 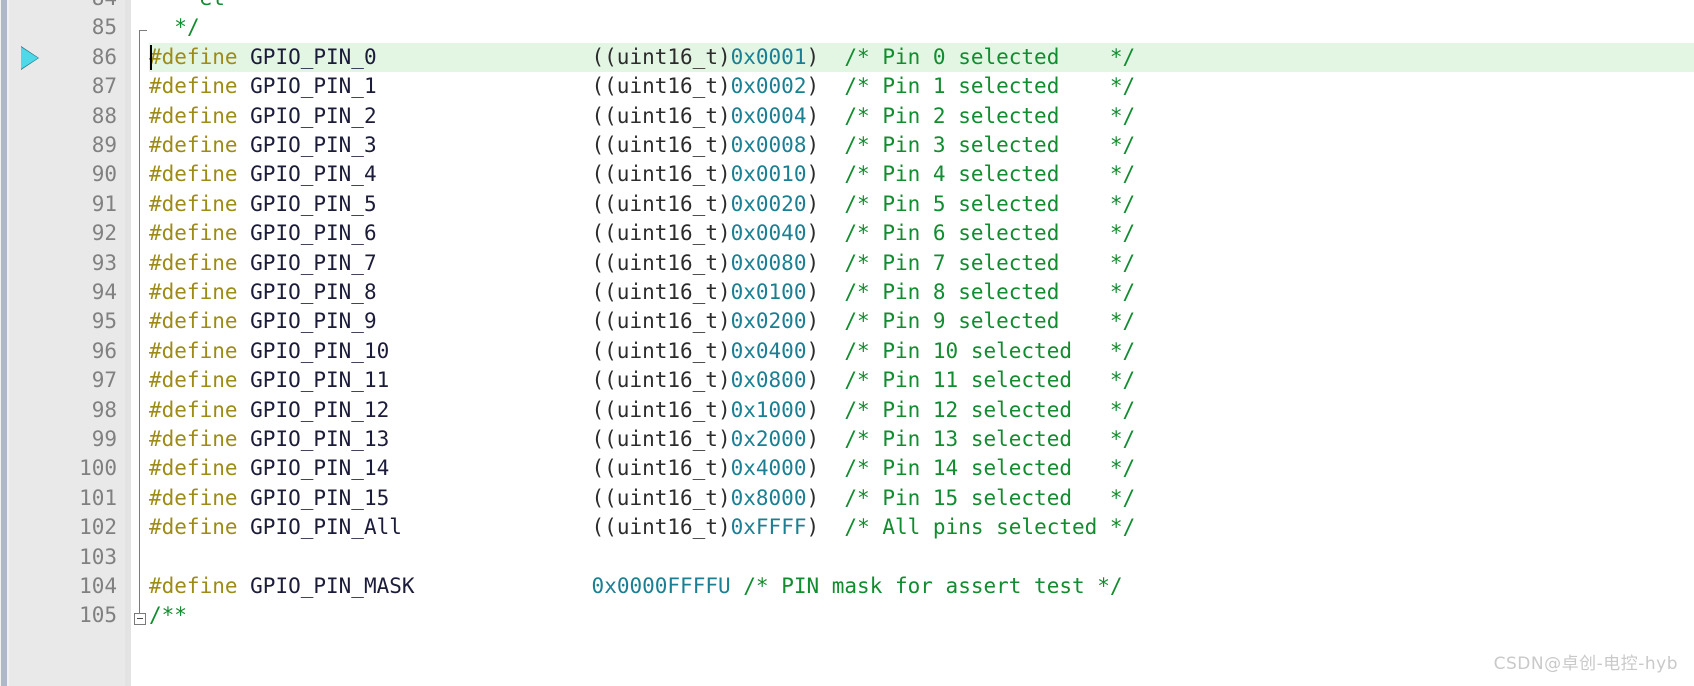 I want to click on line-number: 103, so click(x=98, y=556).